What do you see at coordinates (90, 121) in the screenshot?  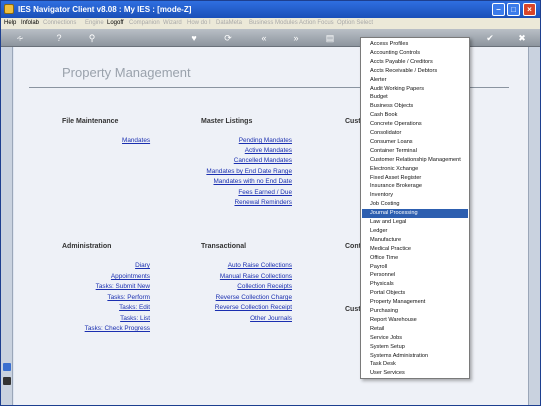 I see `file-maintenance-heading: File Maintenance` at bounding box center [90, 121].